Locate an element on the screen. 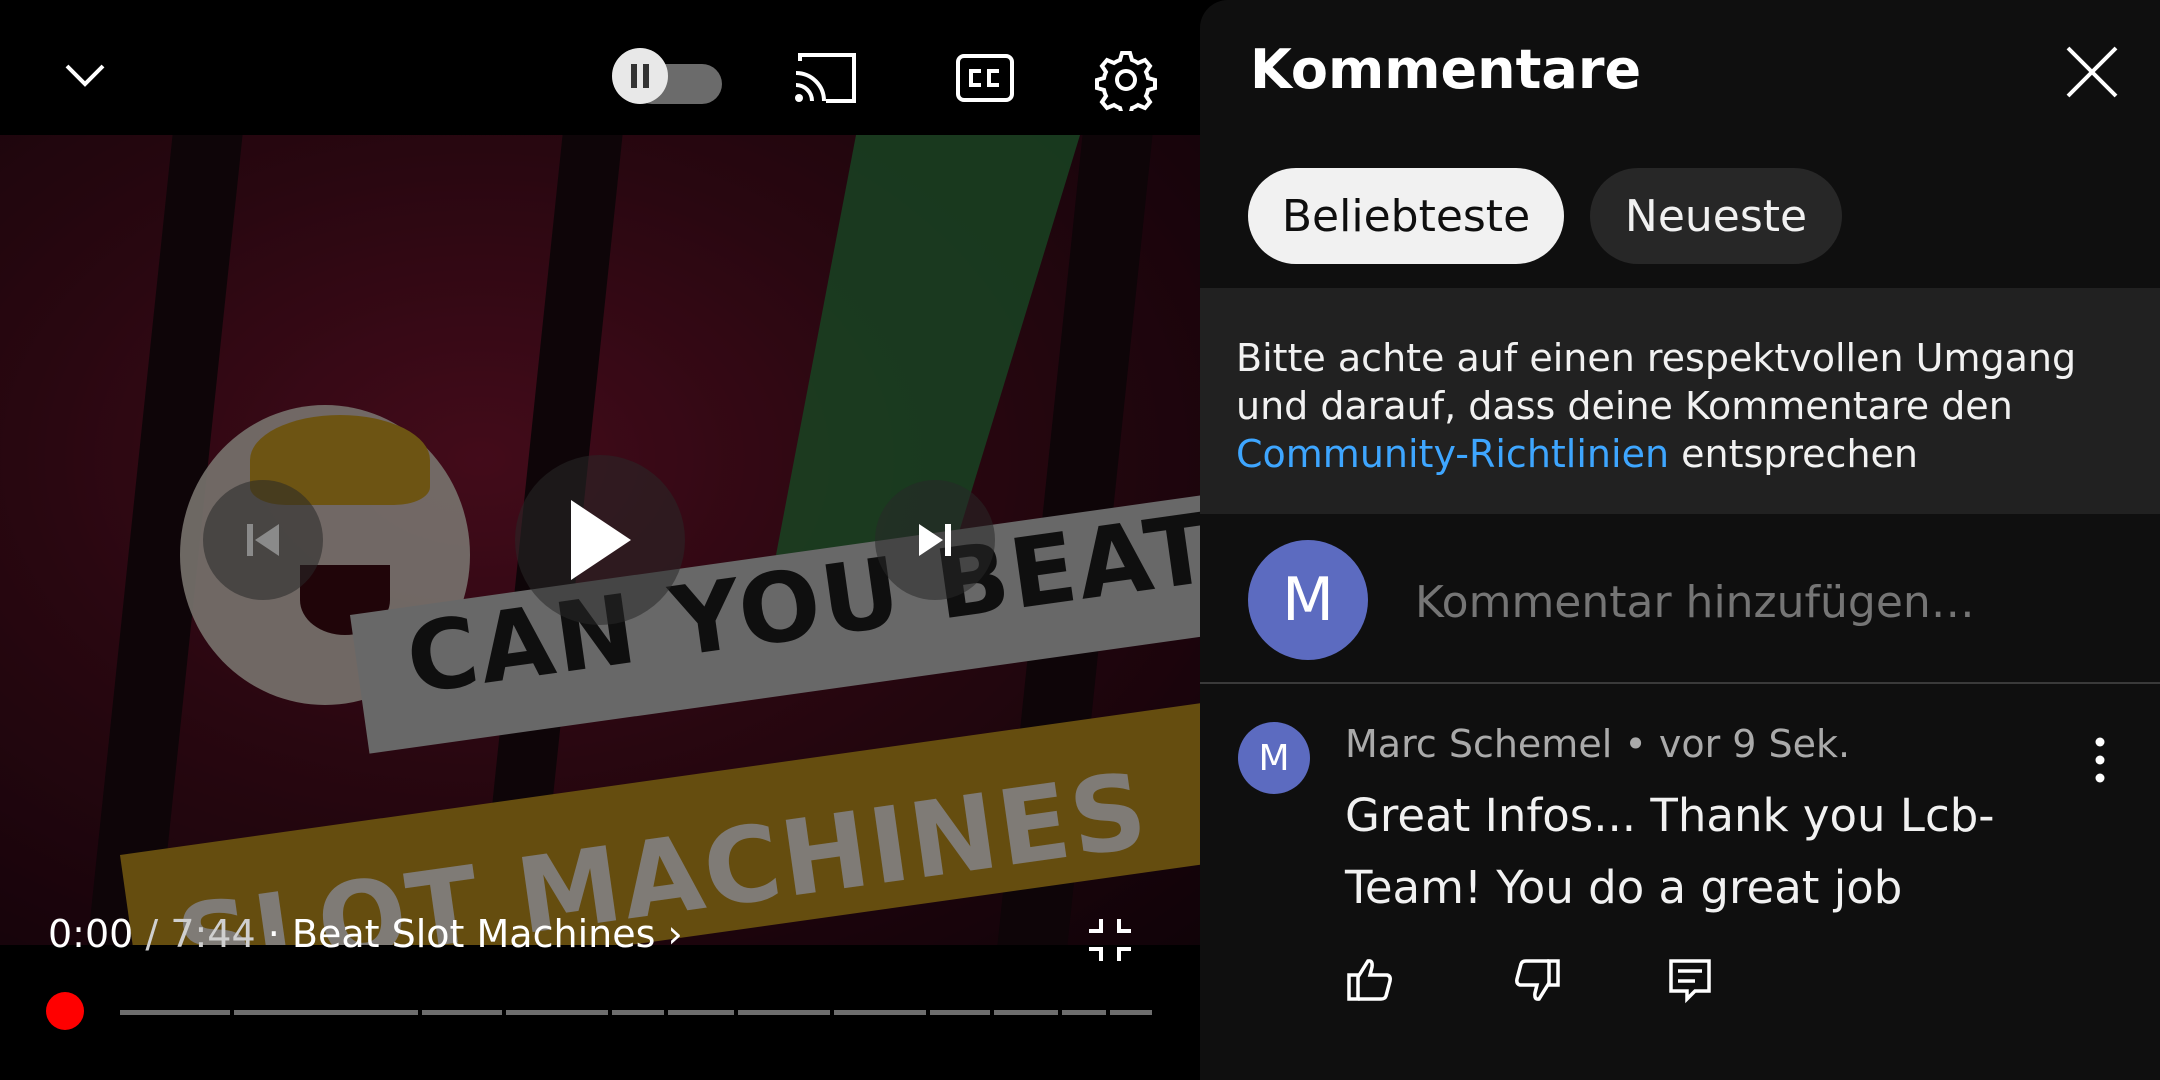 This screenshot has width=2160, height=1080. close-button is located at coordinates (2092, 72).